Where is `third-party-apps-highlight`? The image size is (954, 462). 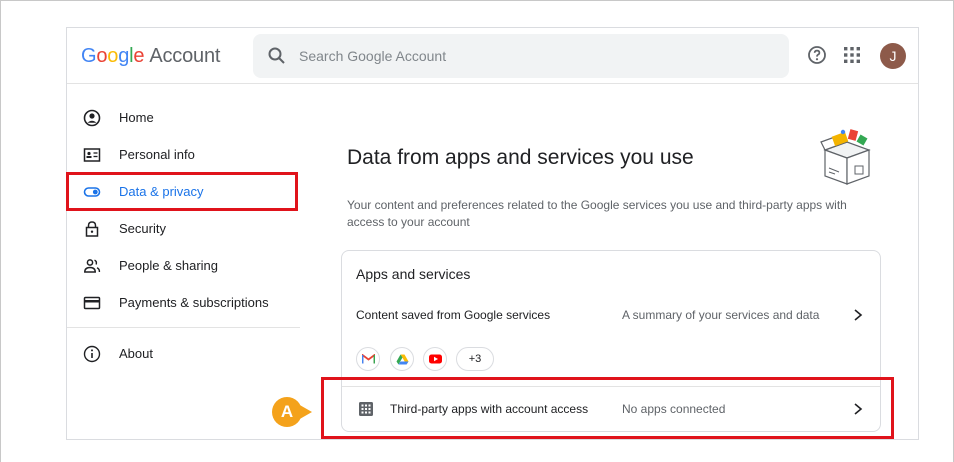 third-party-apps-highlight is located at coordinates (607, 408).